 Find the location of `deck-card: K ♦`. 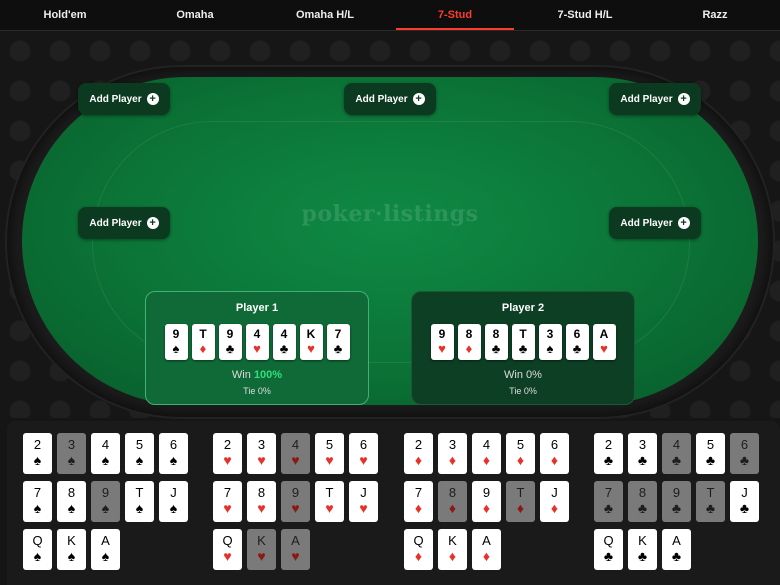

deck-card: K ♦ is located at coordinates (452, 549).